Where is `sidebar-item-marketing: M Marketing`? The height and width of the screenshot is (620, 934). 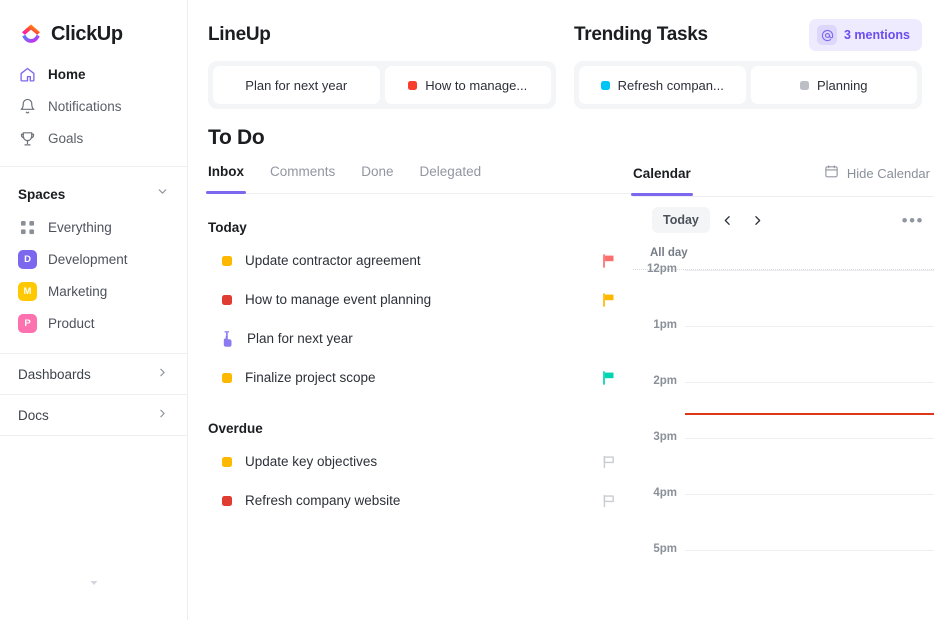
sidebar-item-marketing: M Marketing is located at coordinates (93, 291).